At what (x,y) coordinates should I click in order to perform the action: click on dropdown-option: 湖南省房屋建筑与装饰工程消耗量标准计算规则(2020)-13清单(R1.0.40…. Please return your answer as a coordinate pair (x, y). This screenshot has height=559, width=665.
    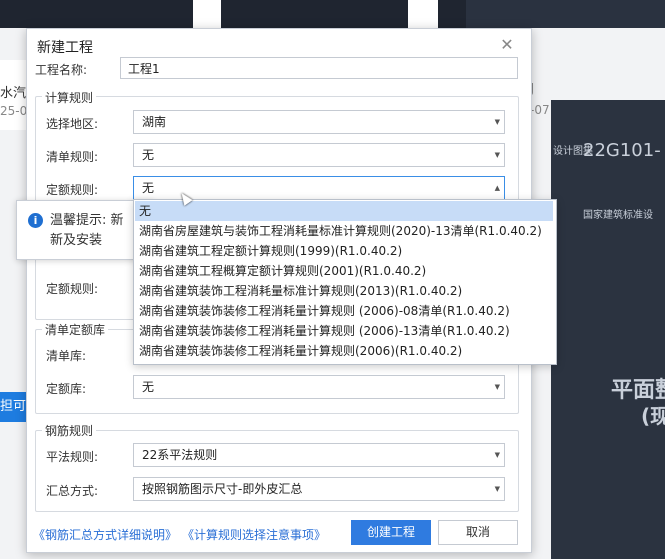
    Looking at the image, I should click on (344, 231).